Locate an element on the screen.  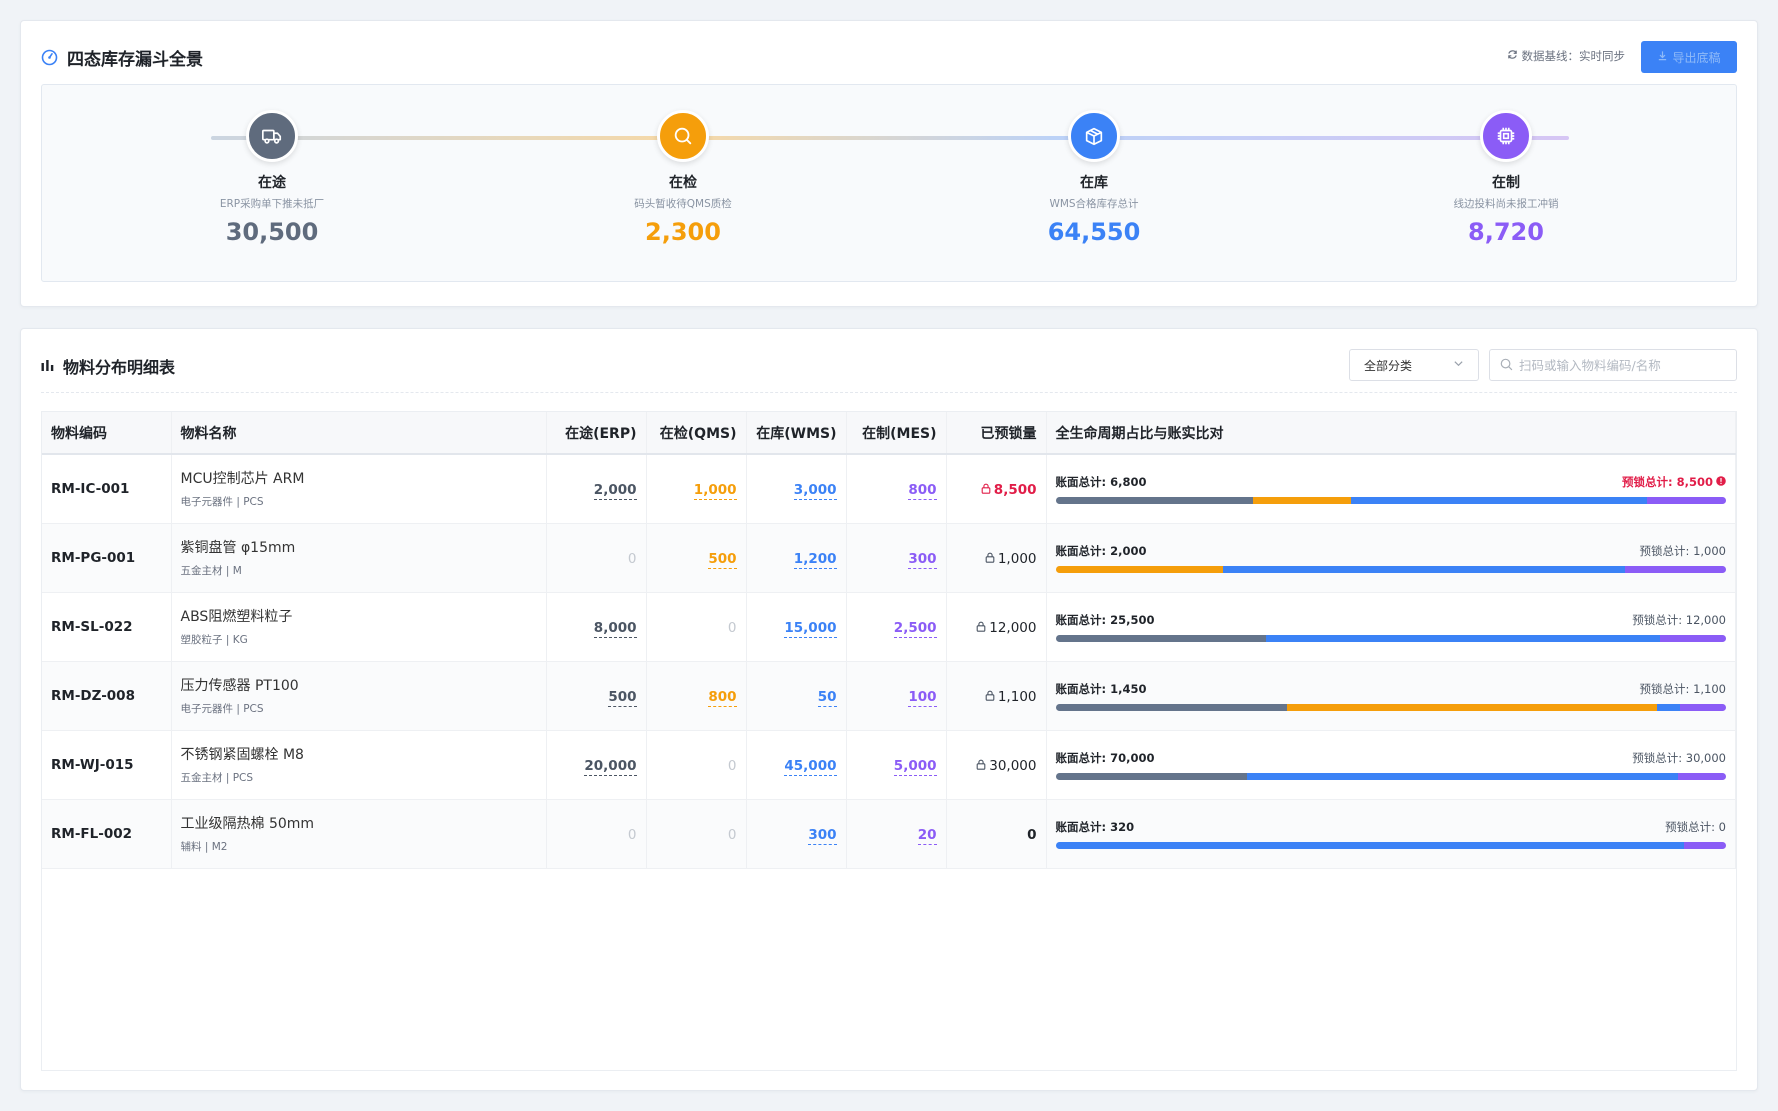
stage-desc: 码头暂收待QMS质检 is located at coordinates (683, 204).